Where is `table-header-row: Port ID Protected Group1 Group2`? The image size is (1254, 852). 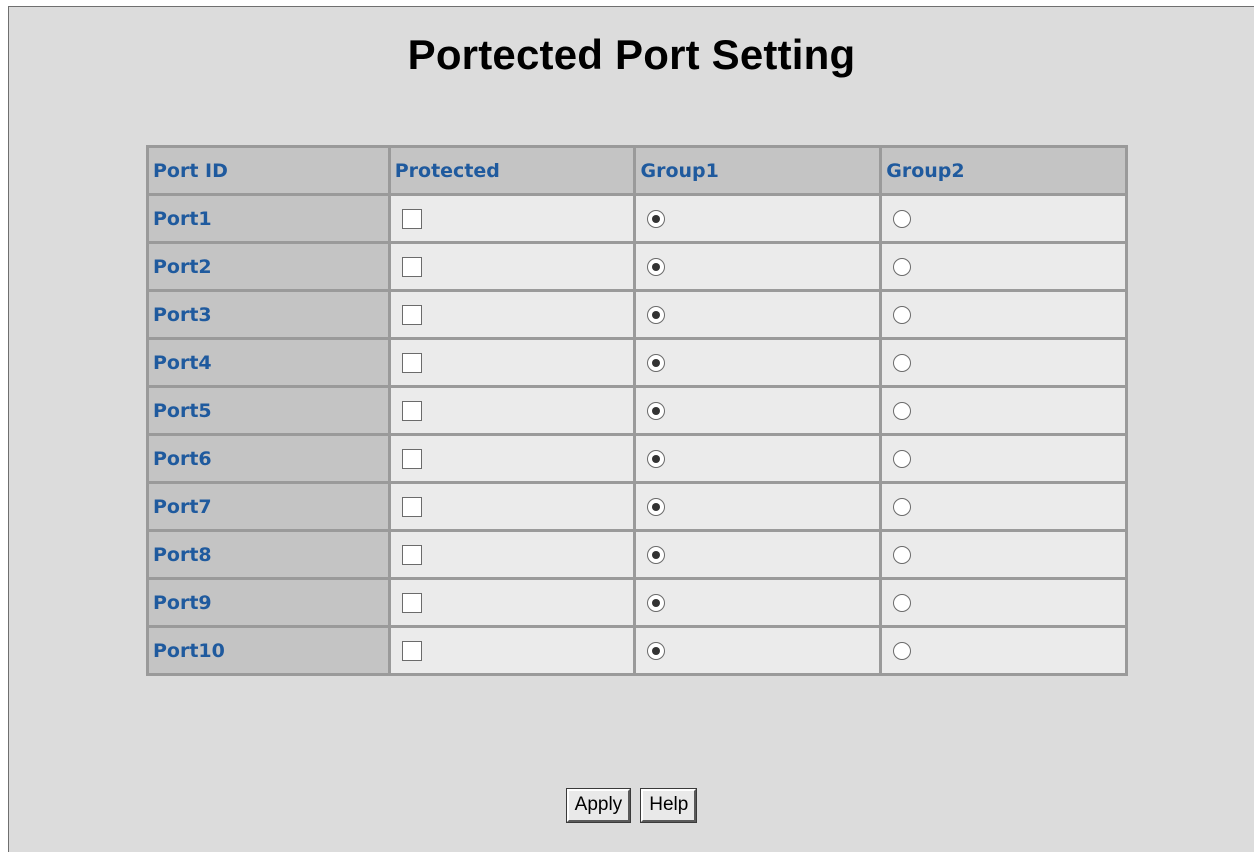 table-header-row: Port ID Protected Group1 Group2 is located at coordinates (637, 170).